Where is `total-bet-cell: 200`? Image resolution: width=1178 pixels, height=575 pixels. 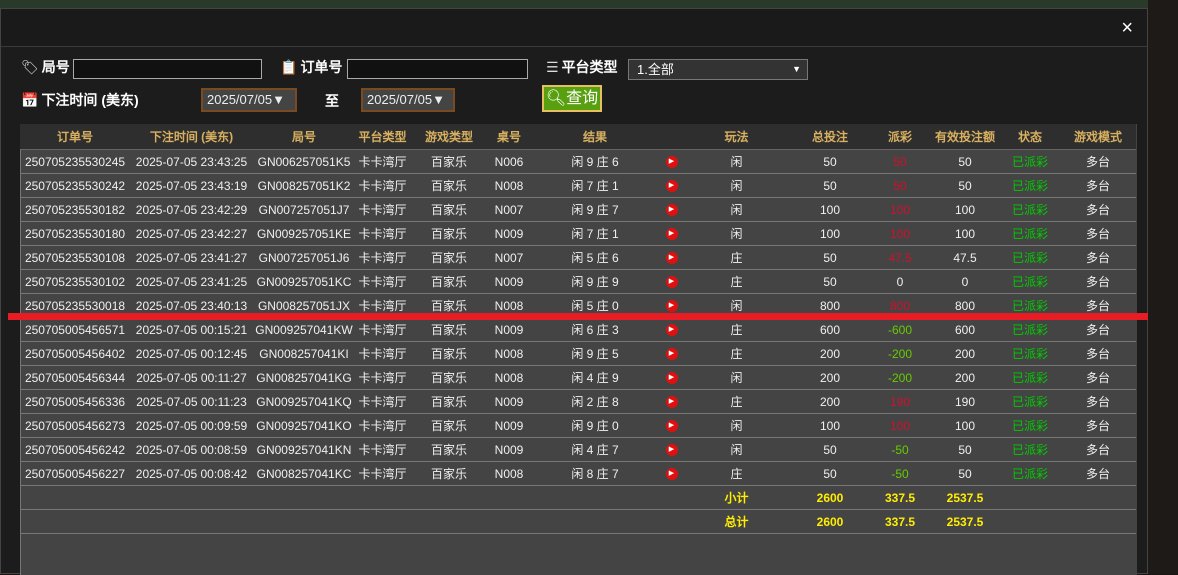
total-bet-cell: 200 is located at coordinates (830, 353).